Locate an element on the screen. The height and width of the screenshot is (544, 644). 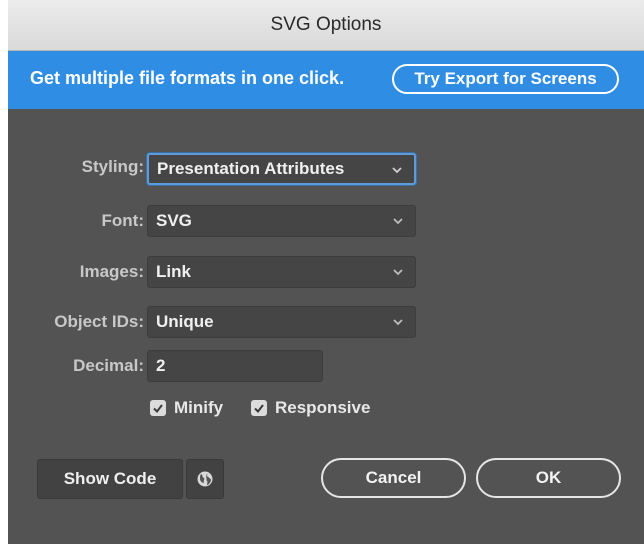
dialog-title: SVG Options is located at coordinates (326, 24).